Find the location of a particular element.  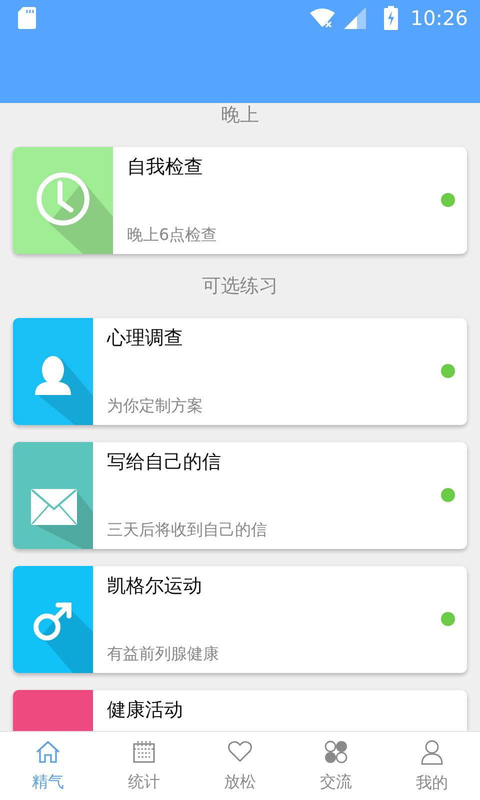

heart-icon is located at coordinates (240, 752).